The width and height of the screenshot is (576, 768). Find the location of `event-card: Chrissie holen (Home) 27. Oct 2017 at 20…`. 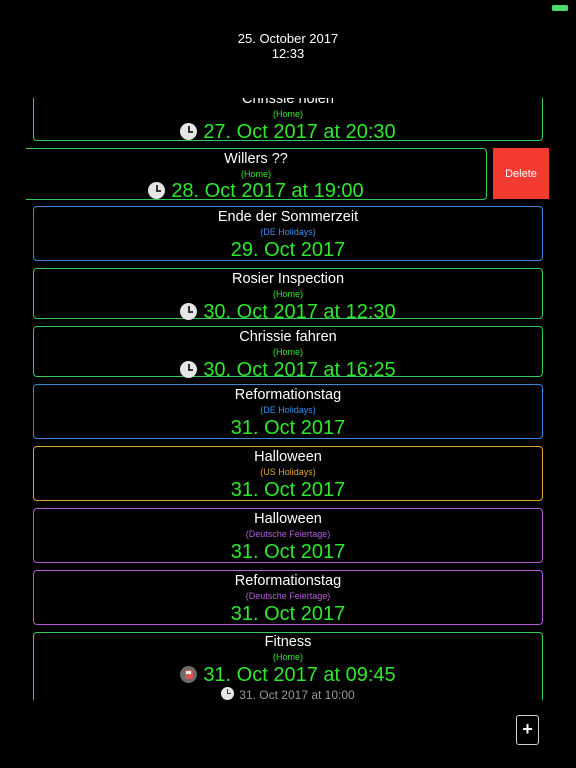

event-card: Chrissie holen (Home) 27. Oct 2017 at 20… is located at coordinates (288, 121).